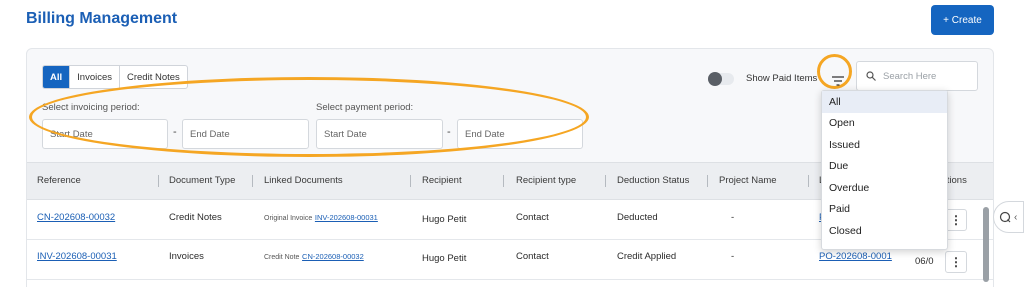 This screenshot has height=287, width=1024. I want to click on deduction-status-cell: Credit Applied, so click(647, 256).